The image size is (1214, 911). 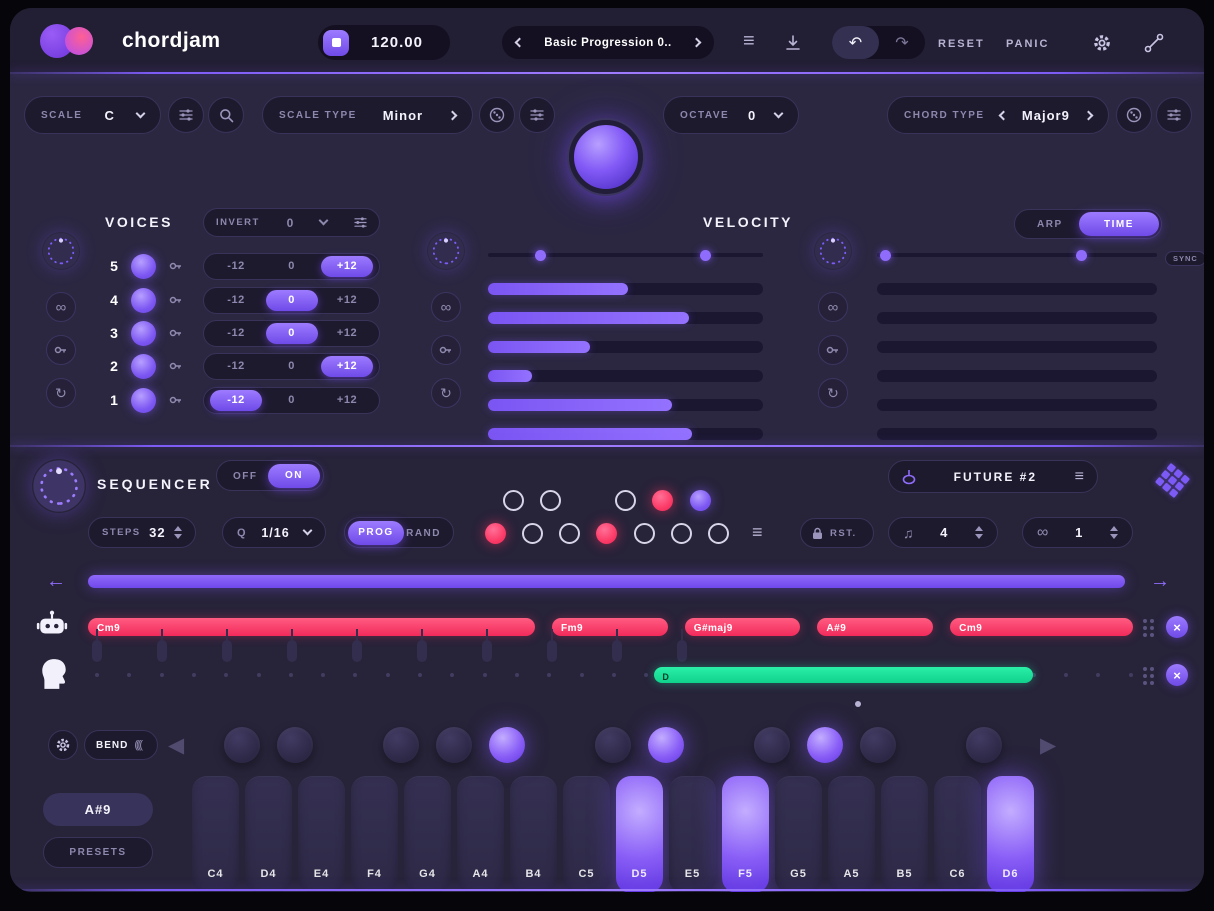 What do you see at coordinates (61, 251) in the screenshot?
I see `voices-amount-knob` at bounding box center [61, 251].